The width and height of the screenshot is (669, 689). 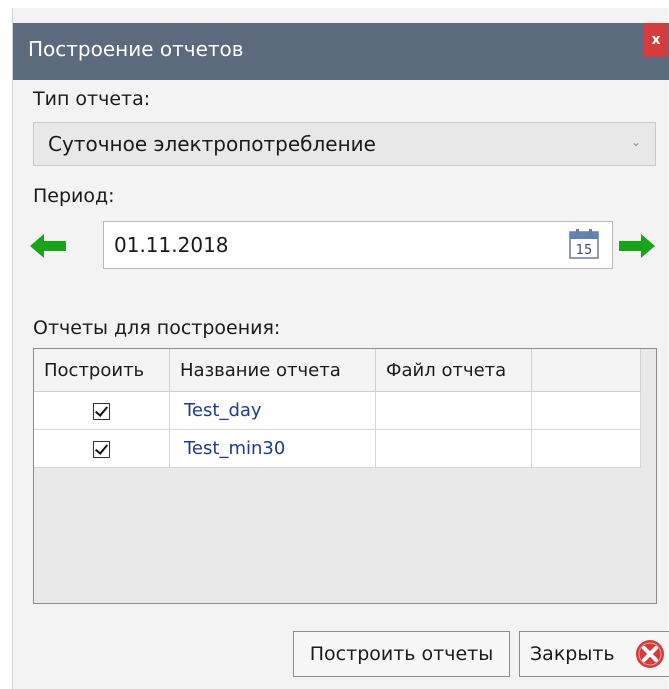 What do you see at coordinates (48, 246) in the screenshot?
I see `arrow-left-icon` at bounding box center [48, 246].